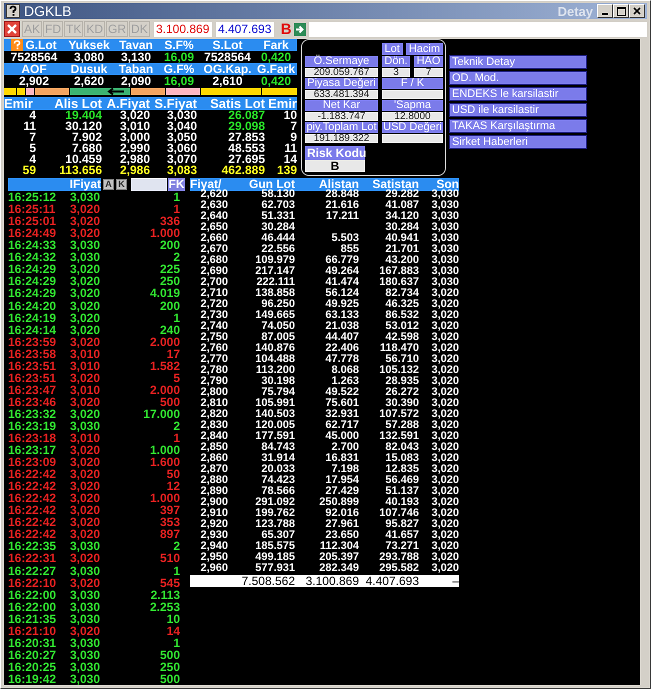 This screenshot has height=689, width=651. What do you see at coordinates (169, 281) in the screenshot?
I see `trade-lot: 250` at bounding box center [169, 281].